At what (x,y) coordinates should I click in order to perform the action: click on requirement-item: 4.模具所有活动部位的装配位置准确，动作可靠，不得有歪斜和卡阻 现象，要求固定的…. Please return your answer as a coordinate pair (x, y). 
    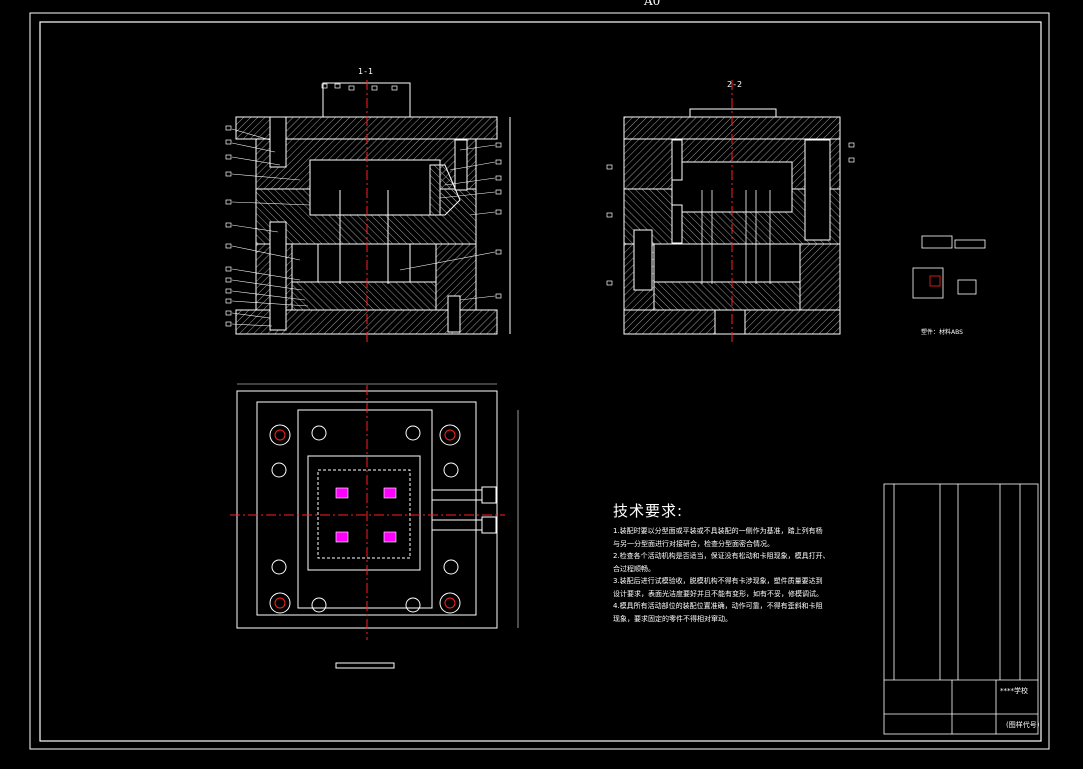
    Looking at the image, I should click on (718, 612).